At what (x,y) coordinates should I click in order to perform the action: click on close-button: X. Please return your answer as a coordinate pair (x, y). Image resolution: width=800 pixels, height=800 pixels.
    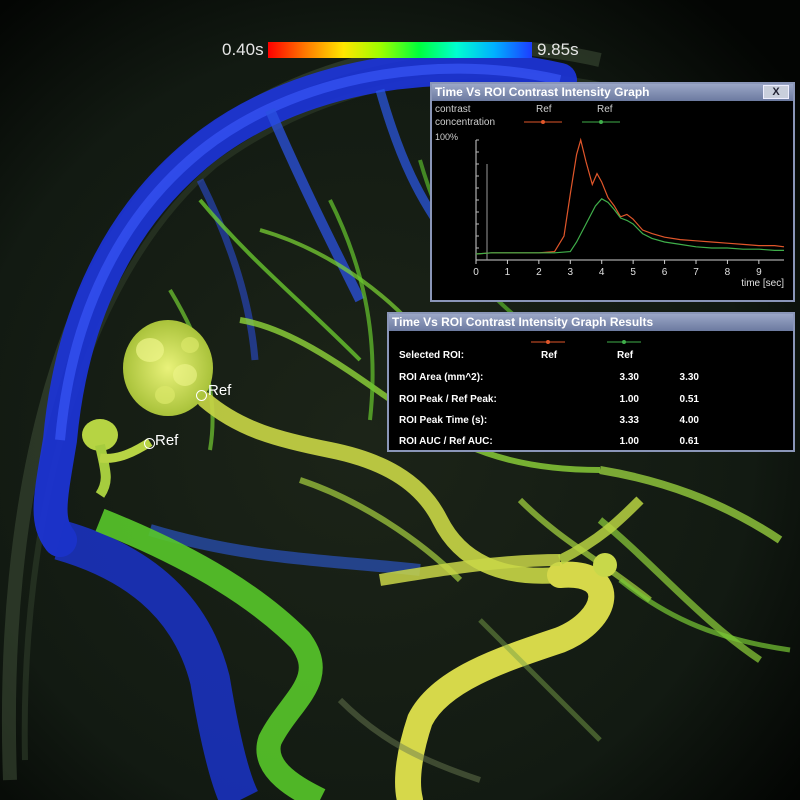
    Looking at the image, I should click on (776, 92).